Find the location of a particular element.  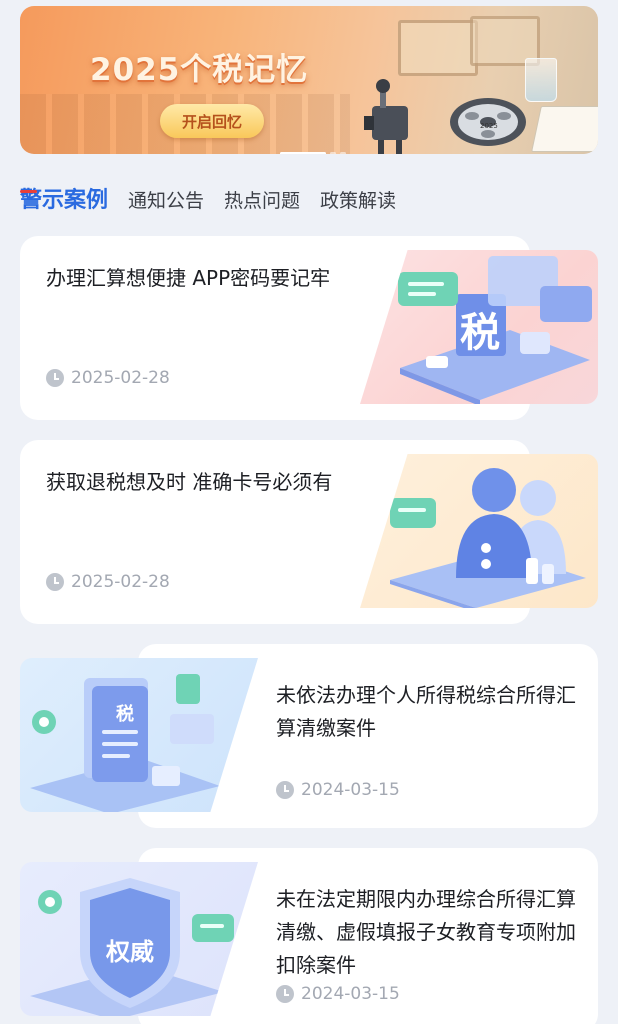

shield-char: 权威 is located at coordinates (129, 952).